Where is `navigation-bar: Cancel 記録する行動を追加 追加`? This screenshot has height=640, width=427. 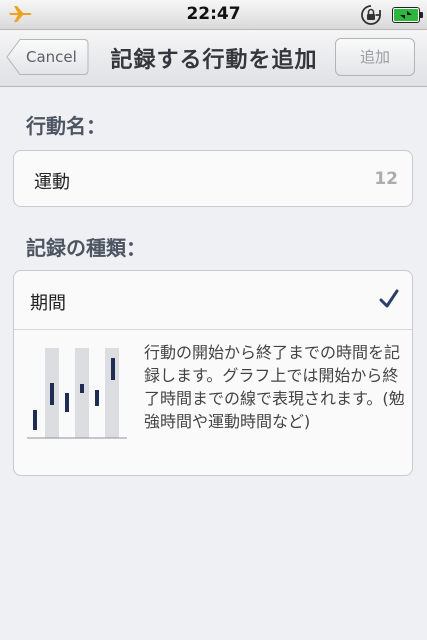
navigation-bar: Cancel 記録する行動を追加 追加 is located at coordinates (213, 58).